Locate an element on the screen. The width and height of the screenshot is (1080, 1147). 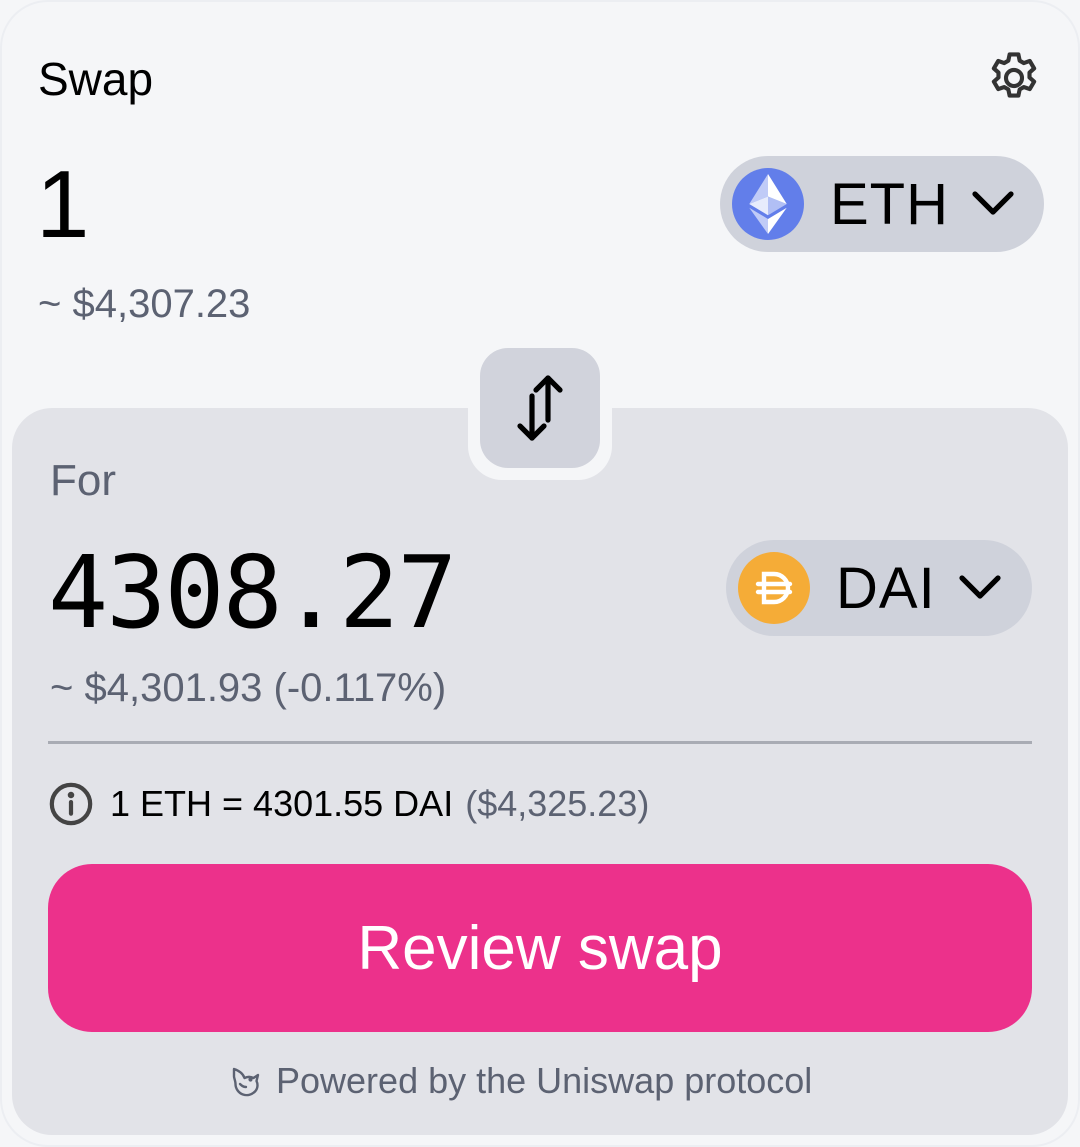
exchange-rate-text: 1 ETH = 4301.55 DAI is located at coordinates (282, 803).